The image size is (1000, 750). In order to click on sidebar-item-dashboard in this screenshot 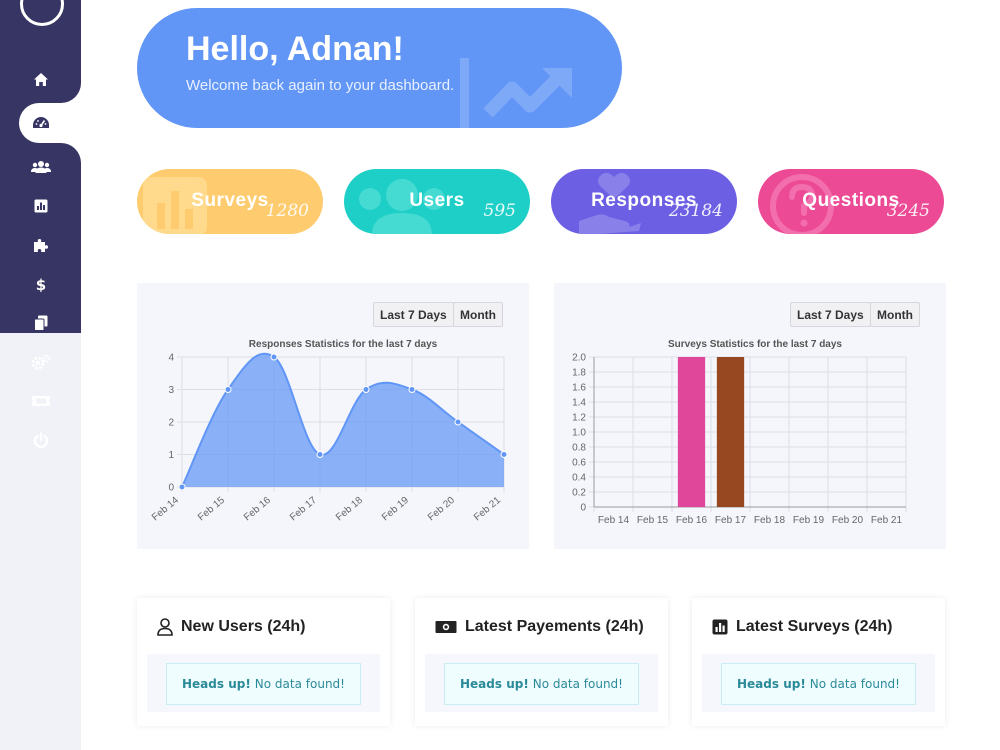, I will do `click(41, 123)`.